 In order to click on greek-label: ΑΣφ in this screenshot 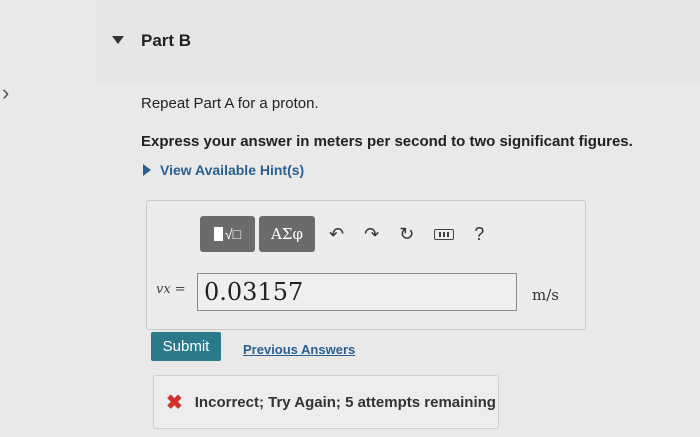, I will do `click(287, 234)`.